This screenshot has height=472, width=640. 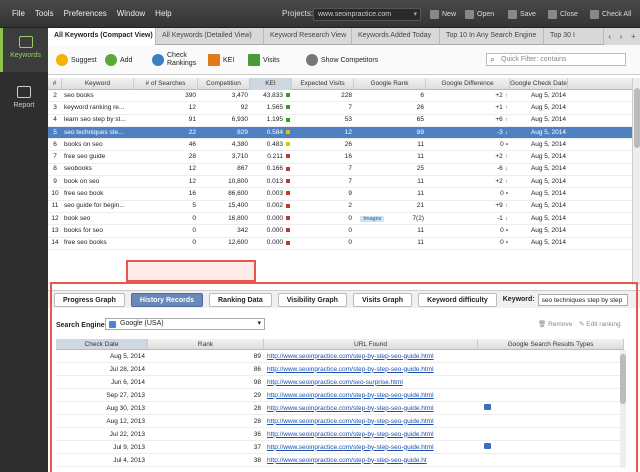 I want to click on visits-button: Visits, so click(x=264, y=60).